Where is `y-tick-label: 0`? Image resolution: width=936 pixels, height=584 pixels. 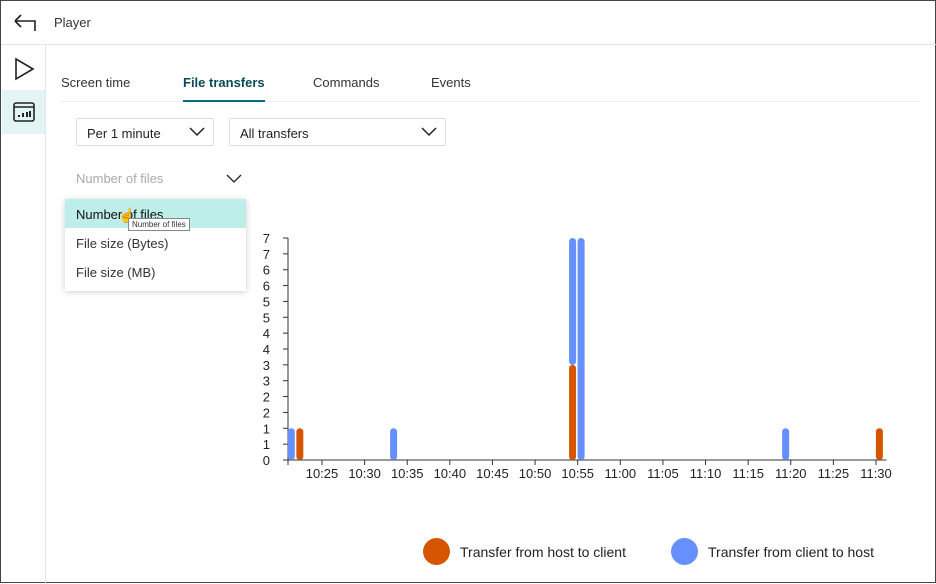 y-tick-label: 0 is located at coordinates (266, 460).